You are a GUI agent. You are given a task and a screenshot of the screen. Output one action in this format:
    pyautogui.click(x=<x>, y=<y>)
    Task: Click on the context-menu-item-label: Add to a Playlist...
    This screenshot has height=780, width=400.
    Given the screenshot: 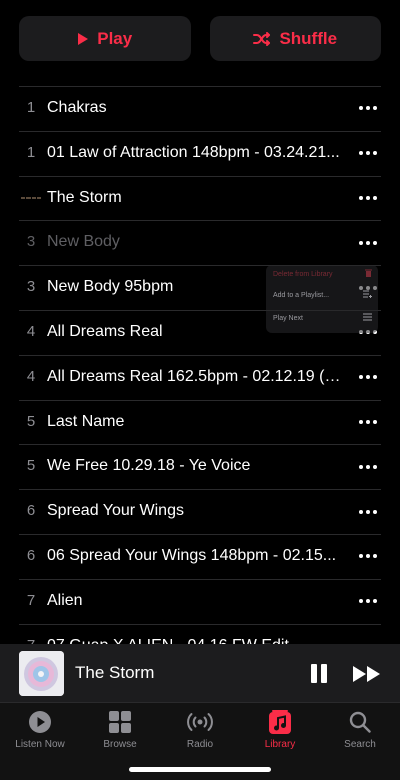 What is the action you would take?
    pyautogui.click(x=301, y=295)
    